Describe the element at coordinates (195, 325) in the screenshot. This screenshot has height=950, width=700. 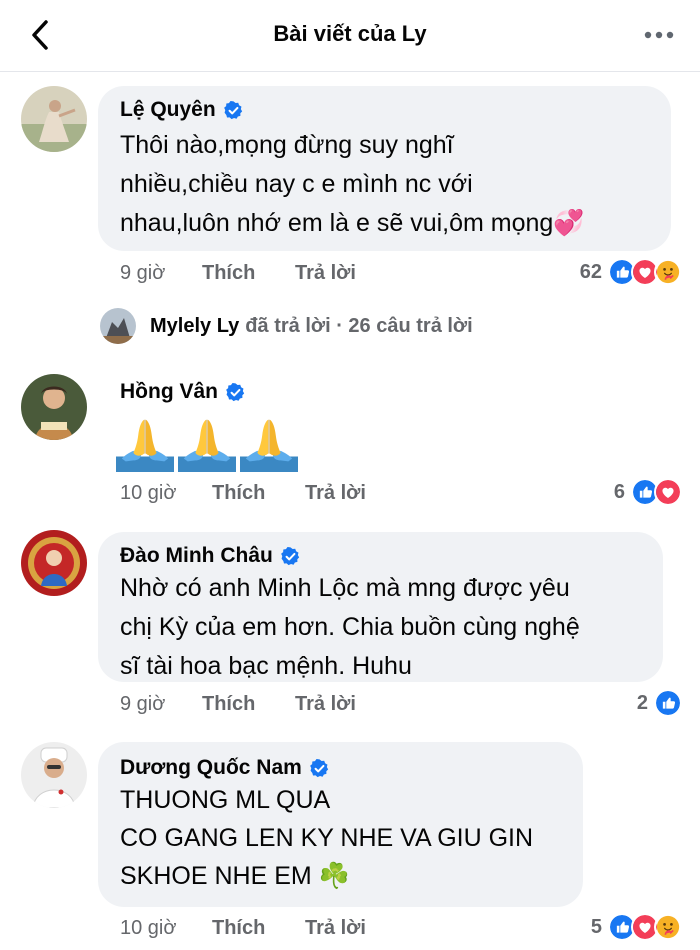
I see `reply-author: Mylely Ly` at that location.